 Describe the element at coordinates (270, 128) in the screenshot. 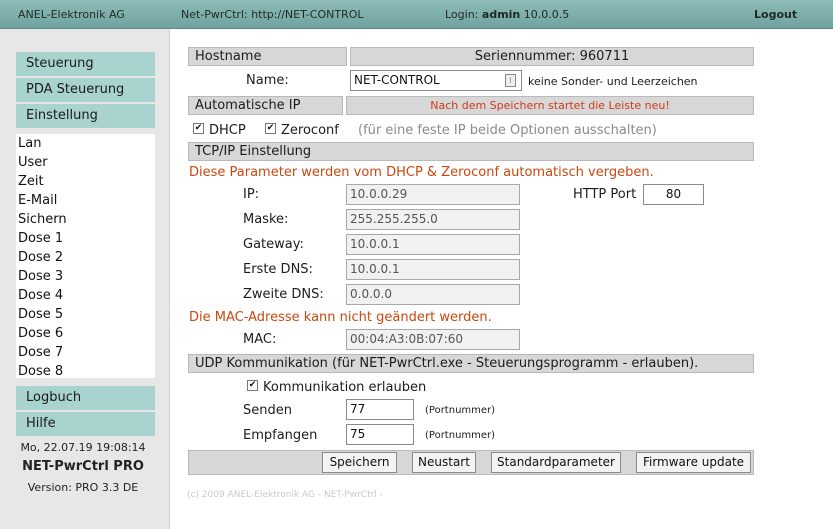

I see `zeroconf-checkbox: ✔` at that location.